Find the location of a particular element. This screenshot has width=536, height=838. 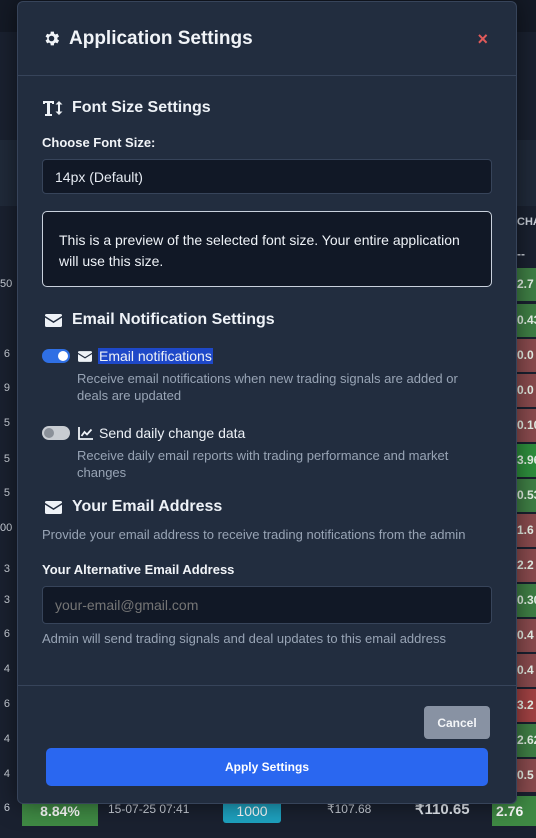

font-size-selected: 14px (Default) is located at coordinates (99, 176).